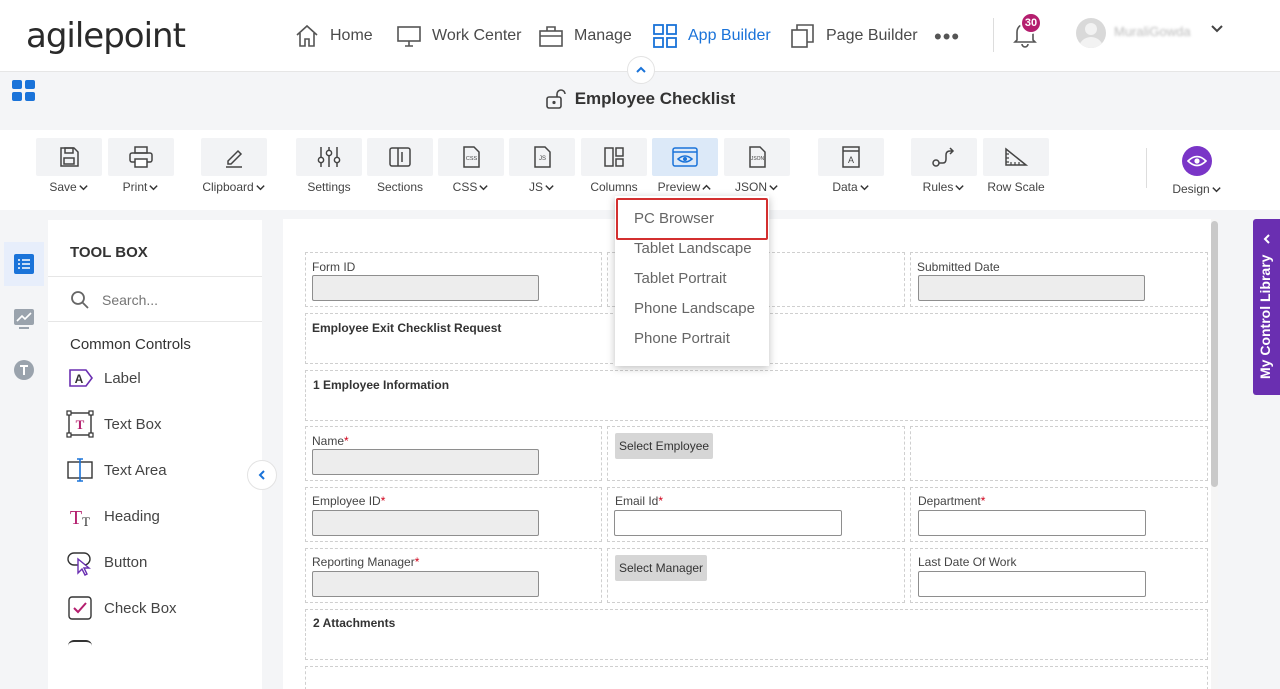 Image resolution: width=1280 pixels, height=689 pixels. I want to click on toolbox-item-text-box: T Text Box, so click(114, 424).